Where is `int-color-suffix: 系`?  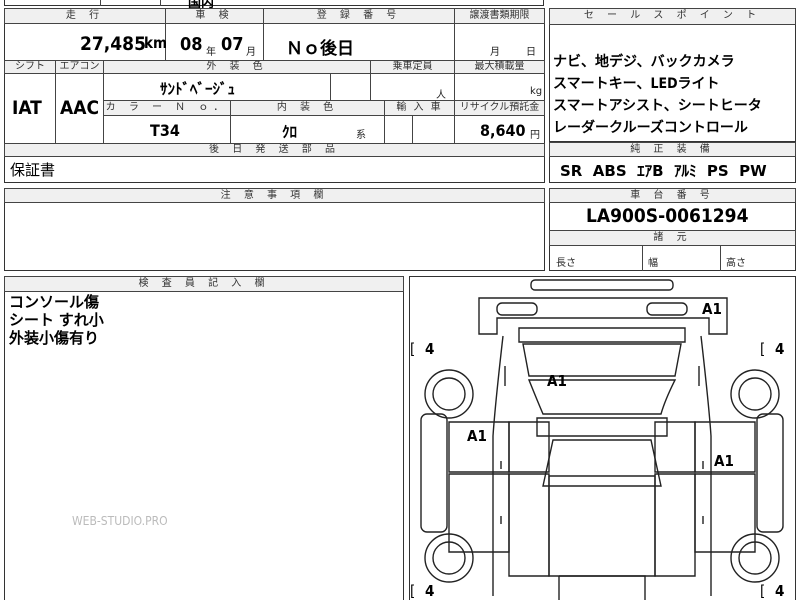
int-color-suffix: 系 is located at coordinates (361, 135).